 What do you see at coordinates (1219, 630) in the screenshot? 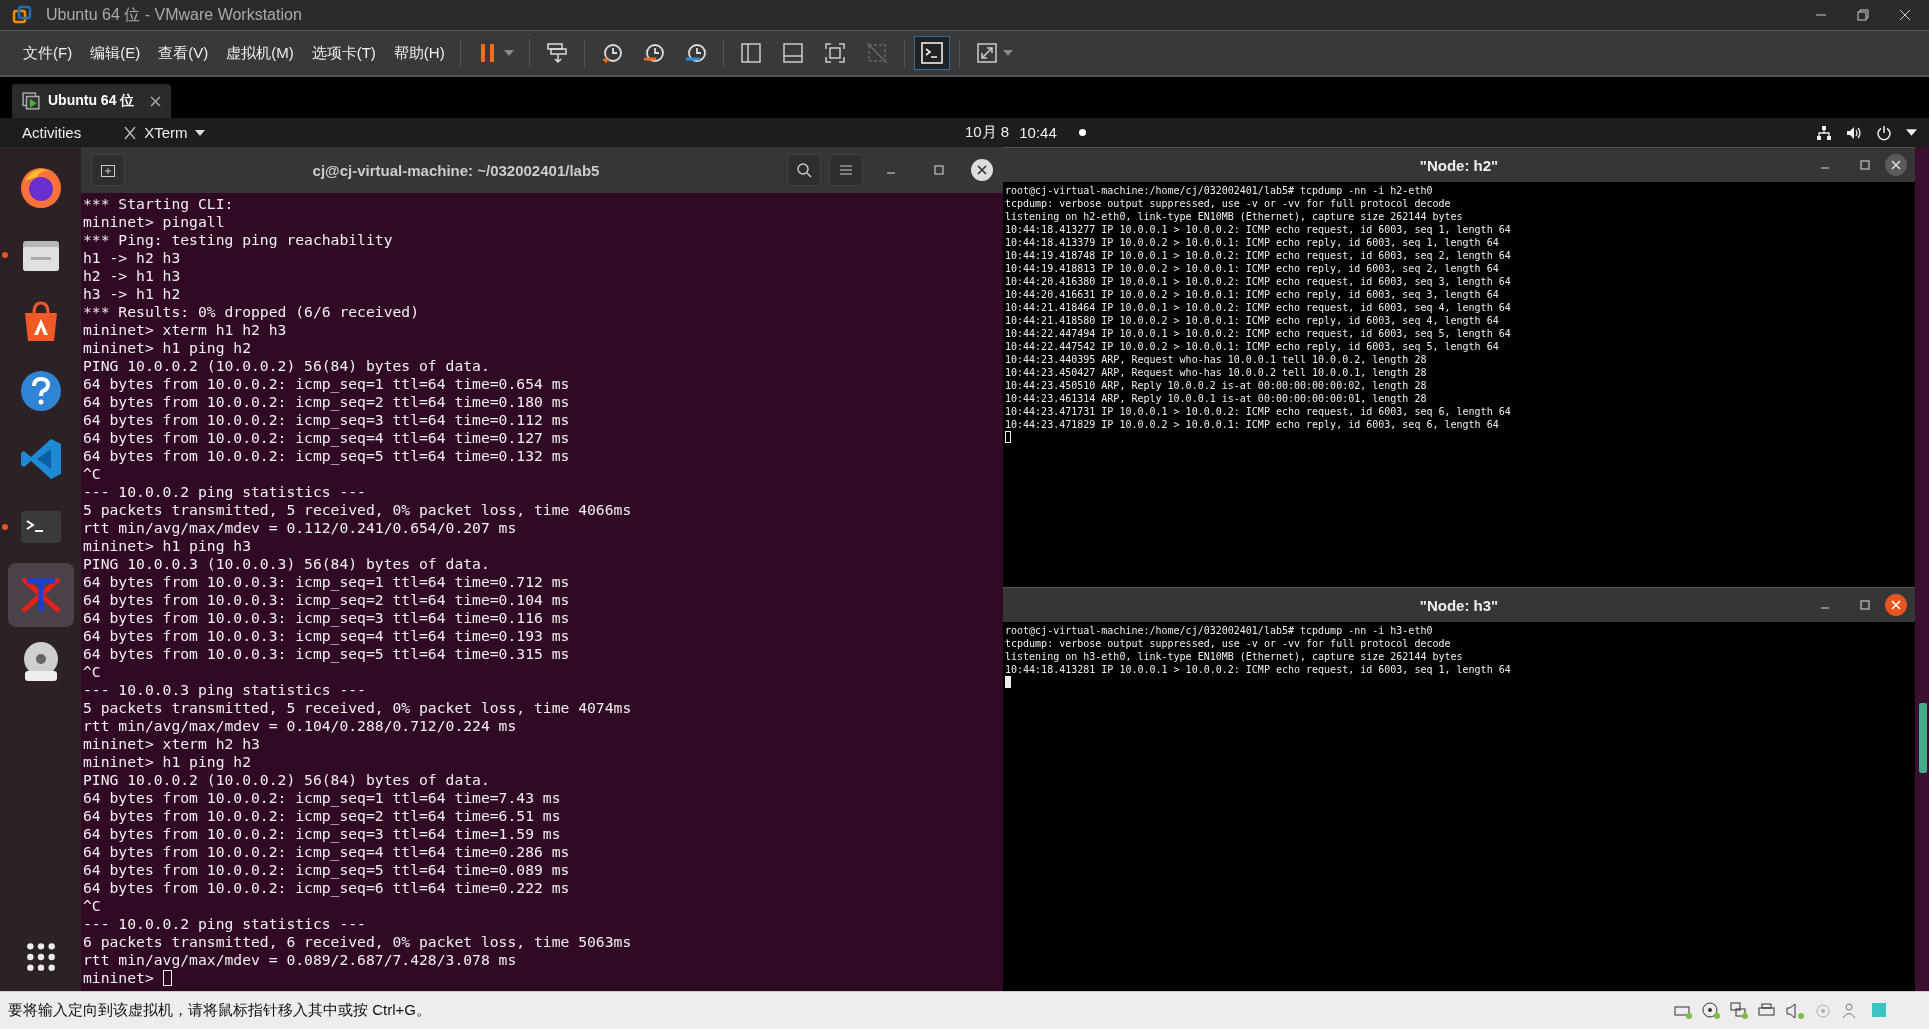
I see `terminal-line: root@cj-virtual-machine:/home/cj/032002401/lab5# tcpdump -nn -i h3-eth0` at bounding box center [1219, 630].